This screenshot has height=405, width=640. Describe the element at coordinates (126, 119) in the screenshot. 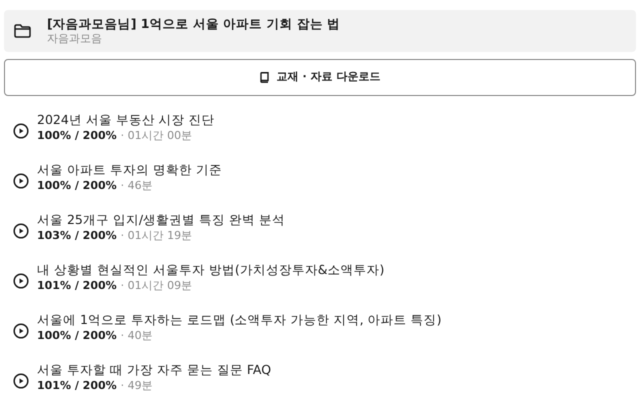

I see `lesson-title: 2024년 서울 부동산 시장 진단` at that location.